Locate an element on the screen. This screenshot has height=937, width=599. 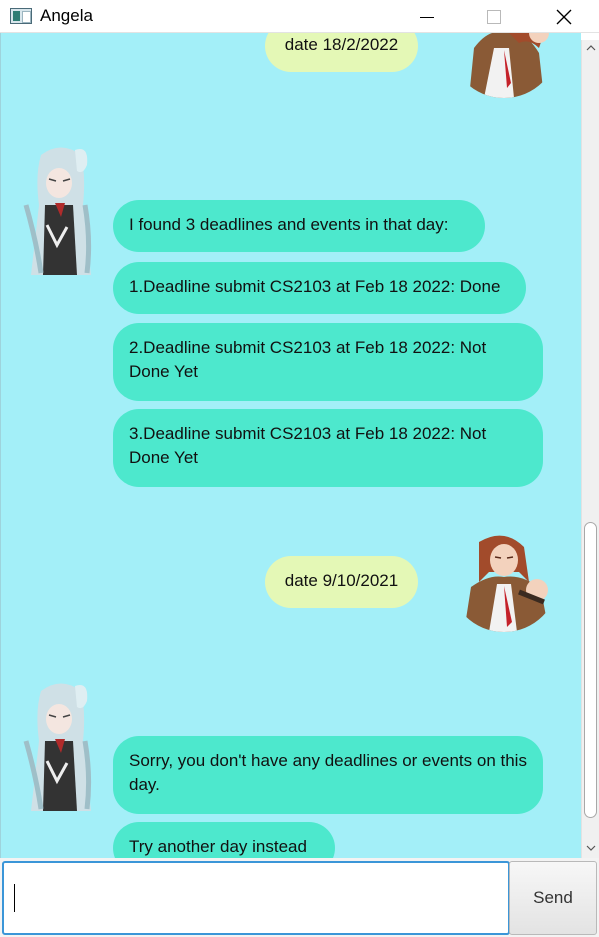
message-text: date 18/2/2022 is located at coordinates (341, 44).